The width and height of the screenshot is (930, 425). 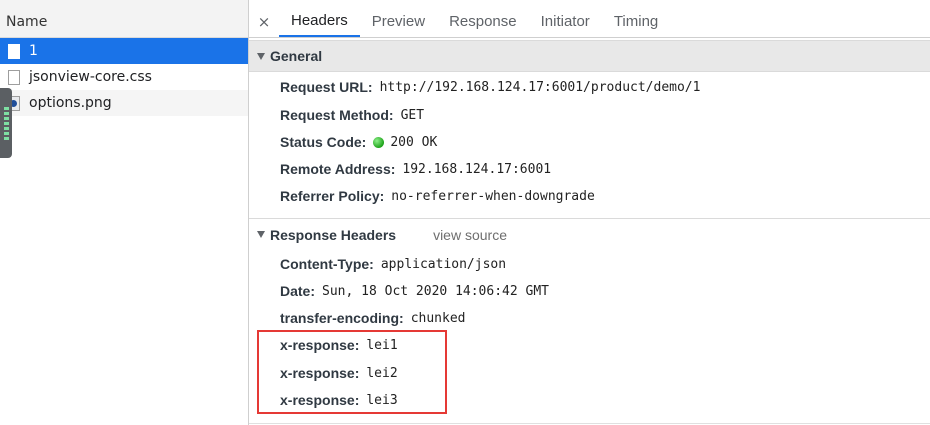 What do you see at coordinates (124, 103) in the screenshot?
I see `request-row-options-png: options.png` at bounding box center [124, 103].